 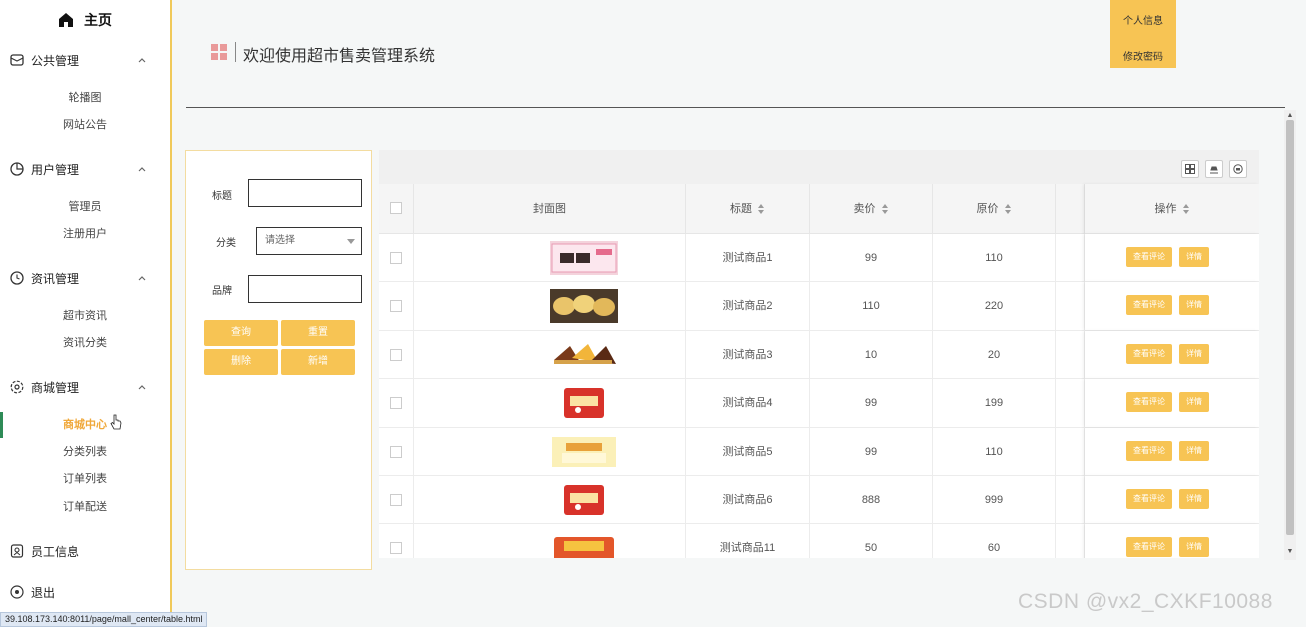 What do you see at coordinates (305, 289) in the screenshot?
I see `brand-input` at bounding box center [305, 289].